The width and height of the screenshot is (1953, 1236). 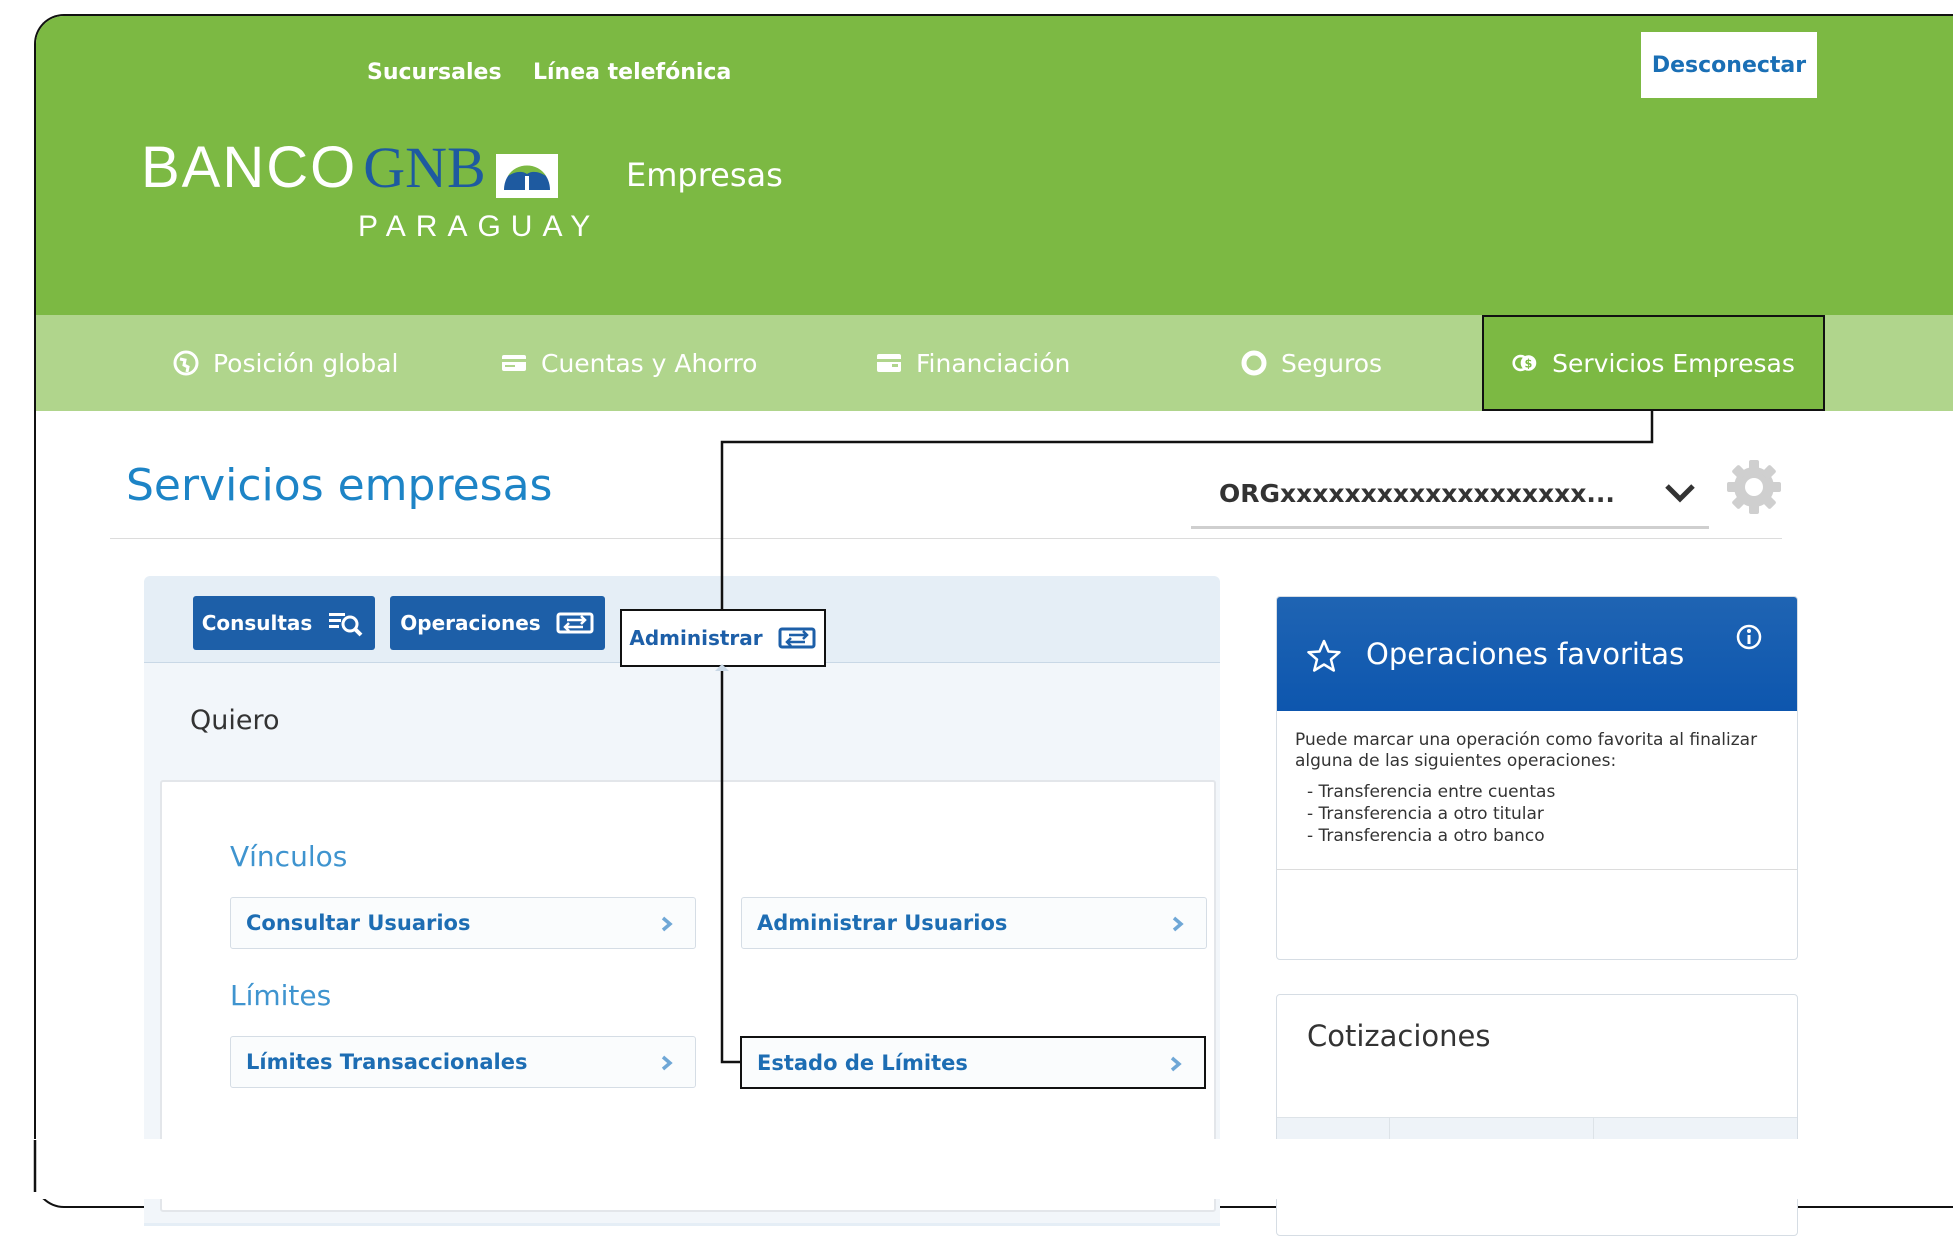 I want to click on favorites-header: Operaciones favoritas, so click(x=1537, y=654).